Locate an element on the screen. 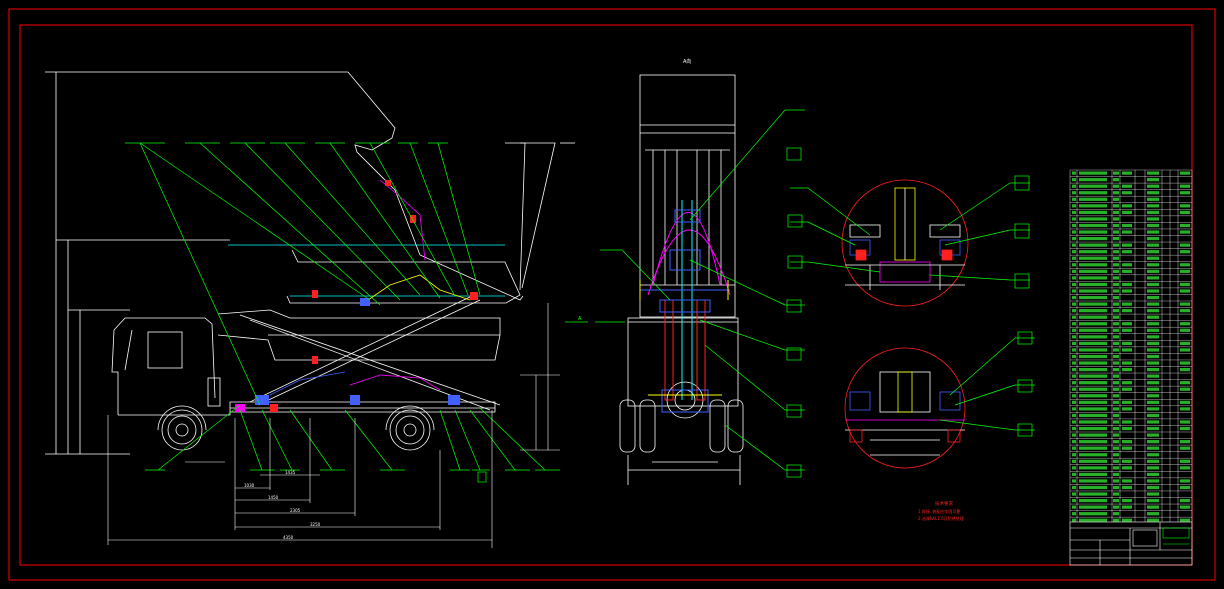 Image resolution: width=1224 pixels, height=589 pixels. detail-upper-leaders is located at coordinates (908, 232).